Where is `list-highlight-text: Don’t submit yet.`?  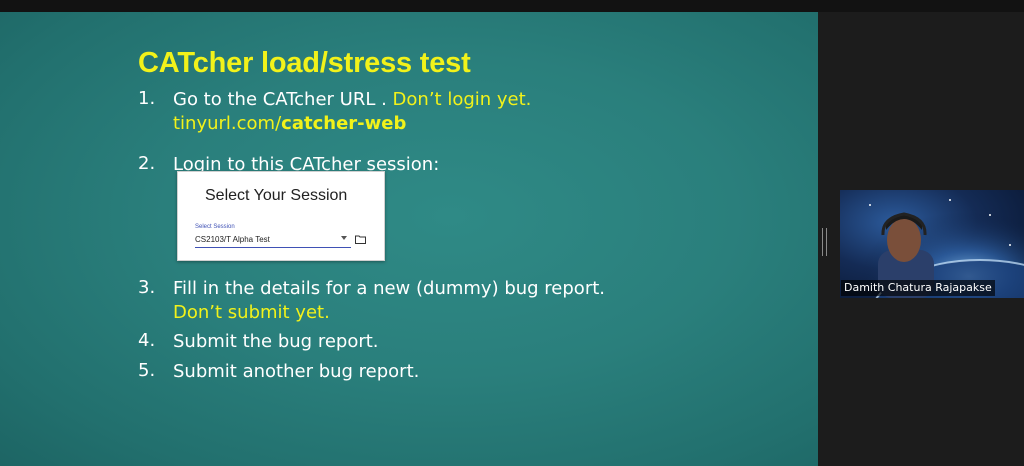
list-highlight-text: Don’t submit yet. is located at coordinates (251, 312).